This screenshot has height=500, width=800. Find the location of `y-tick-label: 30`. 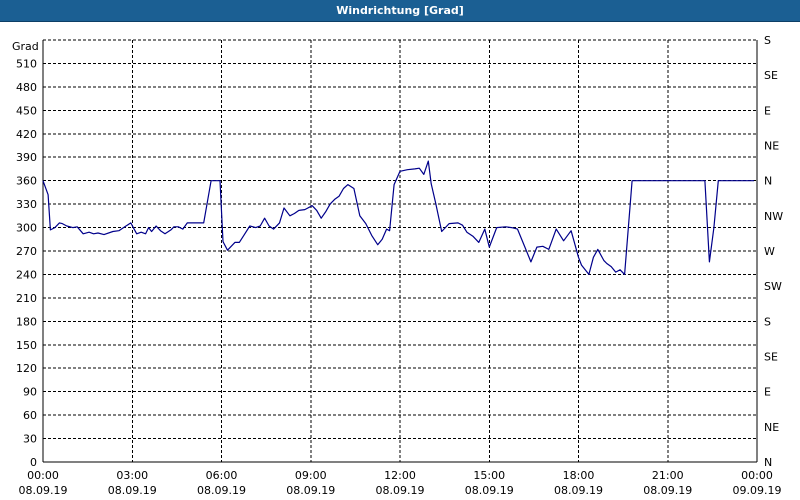

y-tick-label: 30 is located at coordinates (30, 439).